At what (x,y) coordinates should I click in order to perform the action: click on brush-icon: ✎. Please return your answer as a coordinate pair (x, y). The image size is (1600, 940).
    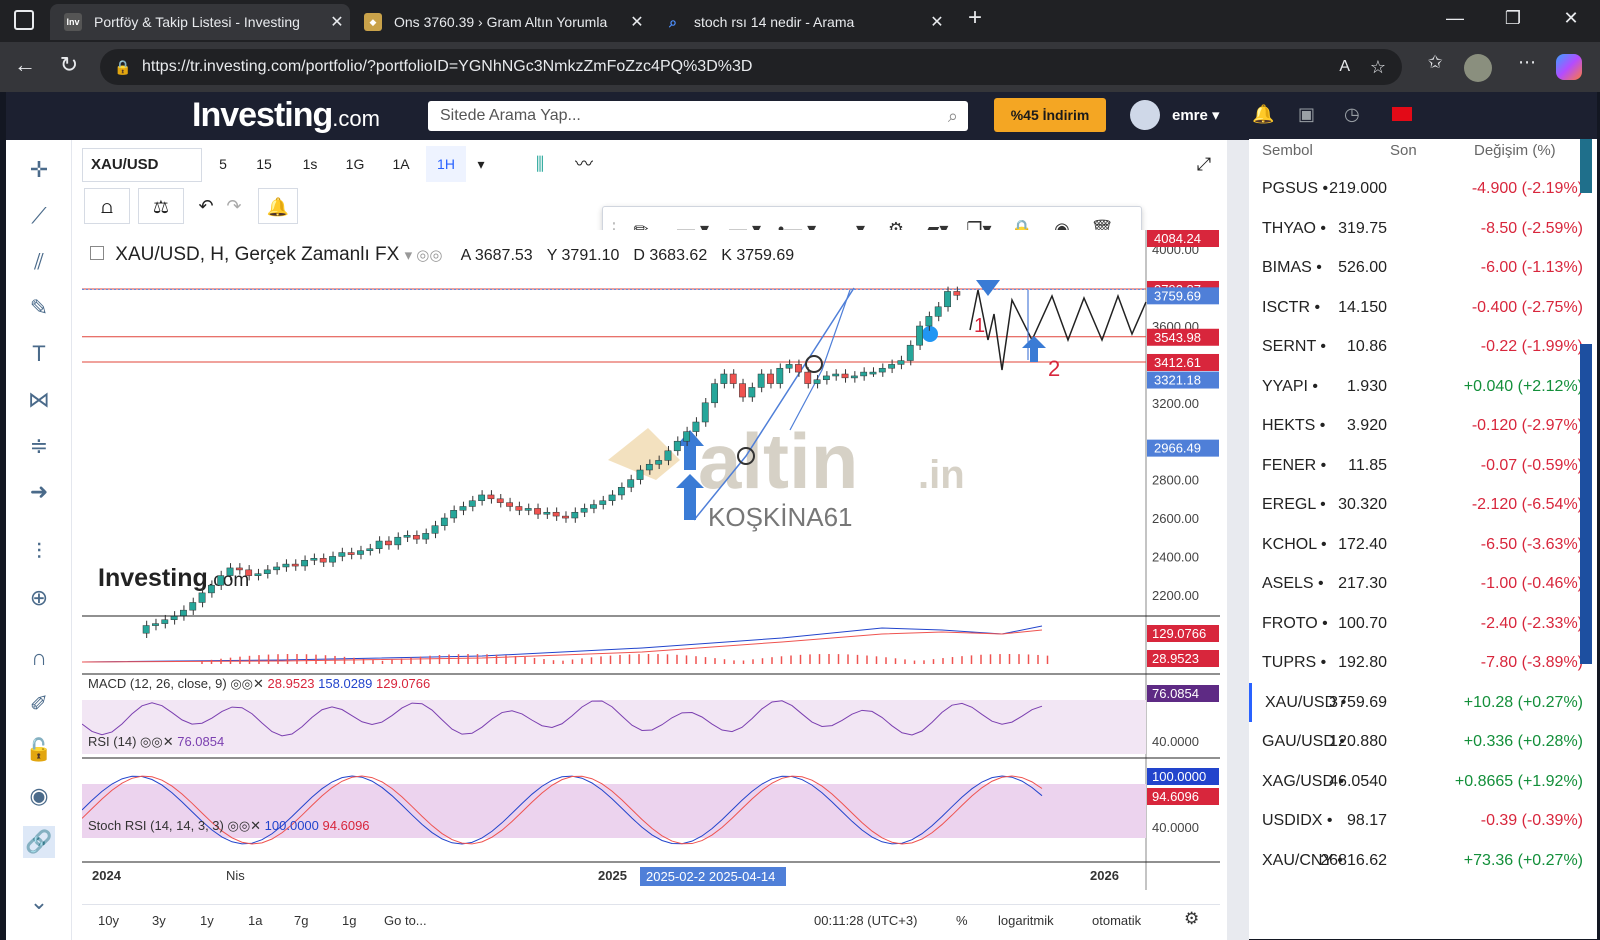
    Looking at the image, I should click on (39, 308).